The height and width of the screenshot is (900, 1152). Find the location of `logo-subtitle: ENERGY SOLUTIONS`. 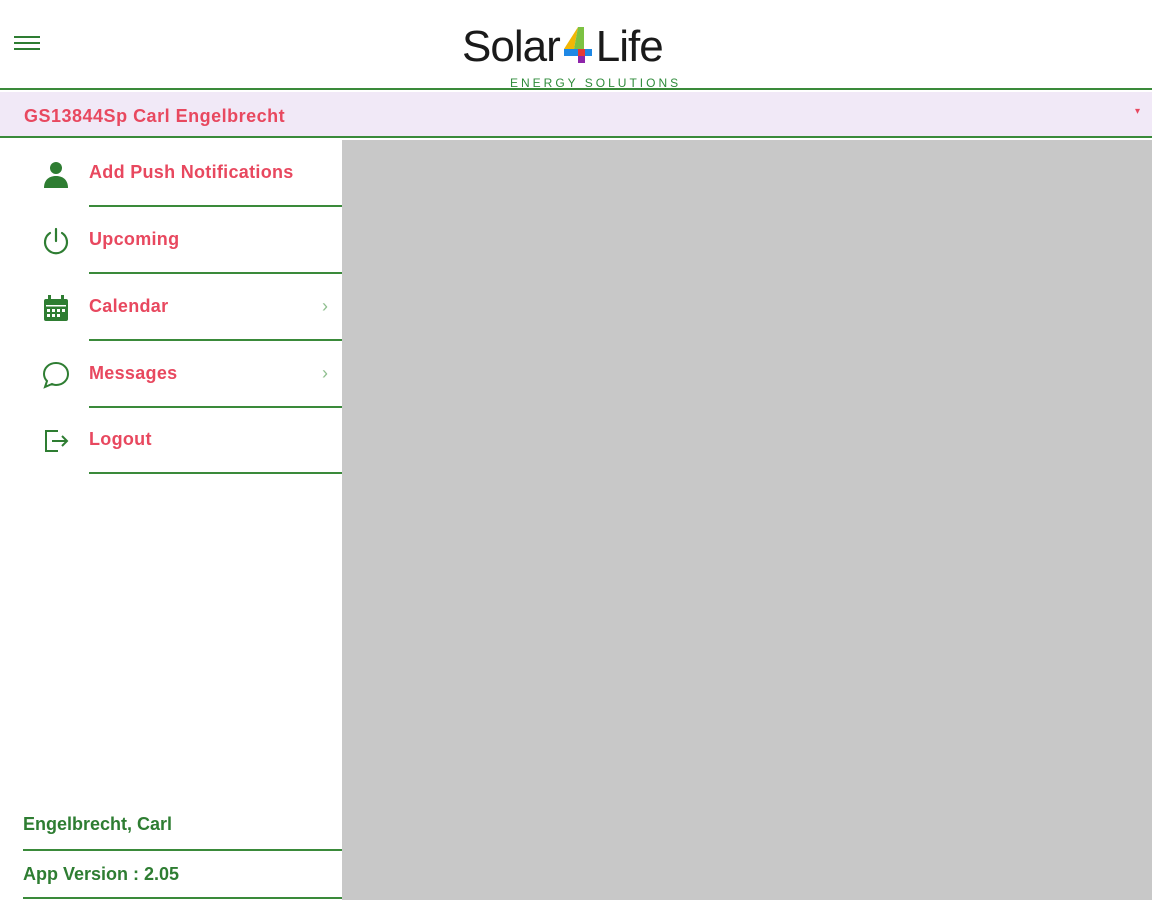

logo-subtitle: ENERGY SOLUTIONS is located at coordinates (596, 83).